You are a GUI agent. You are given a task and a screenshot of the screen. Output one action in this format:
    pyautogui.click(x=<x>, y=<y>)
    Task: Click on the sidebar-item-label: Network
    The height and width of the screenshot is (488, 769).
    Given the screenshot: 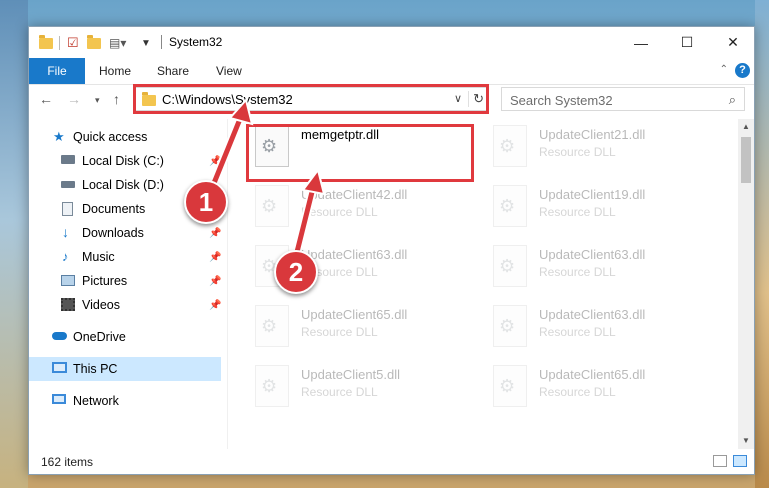 What is the action you would take?
    pyautogui.click(x=96, y=401)
    